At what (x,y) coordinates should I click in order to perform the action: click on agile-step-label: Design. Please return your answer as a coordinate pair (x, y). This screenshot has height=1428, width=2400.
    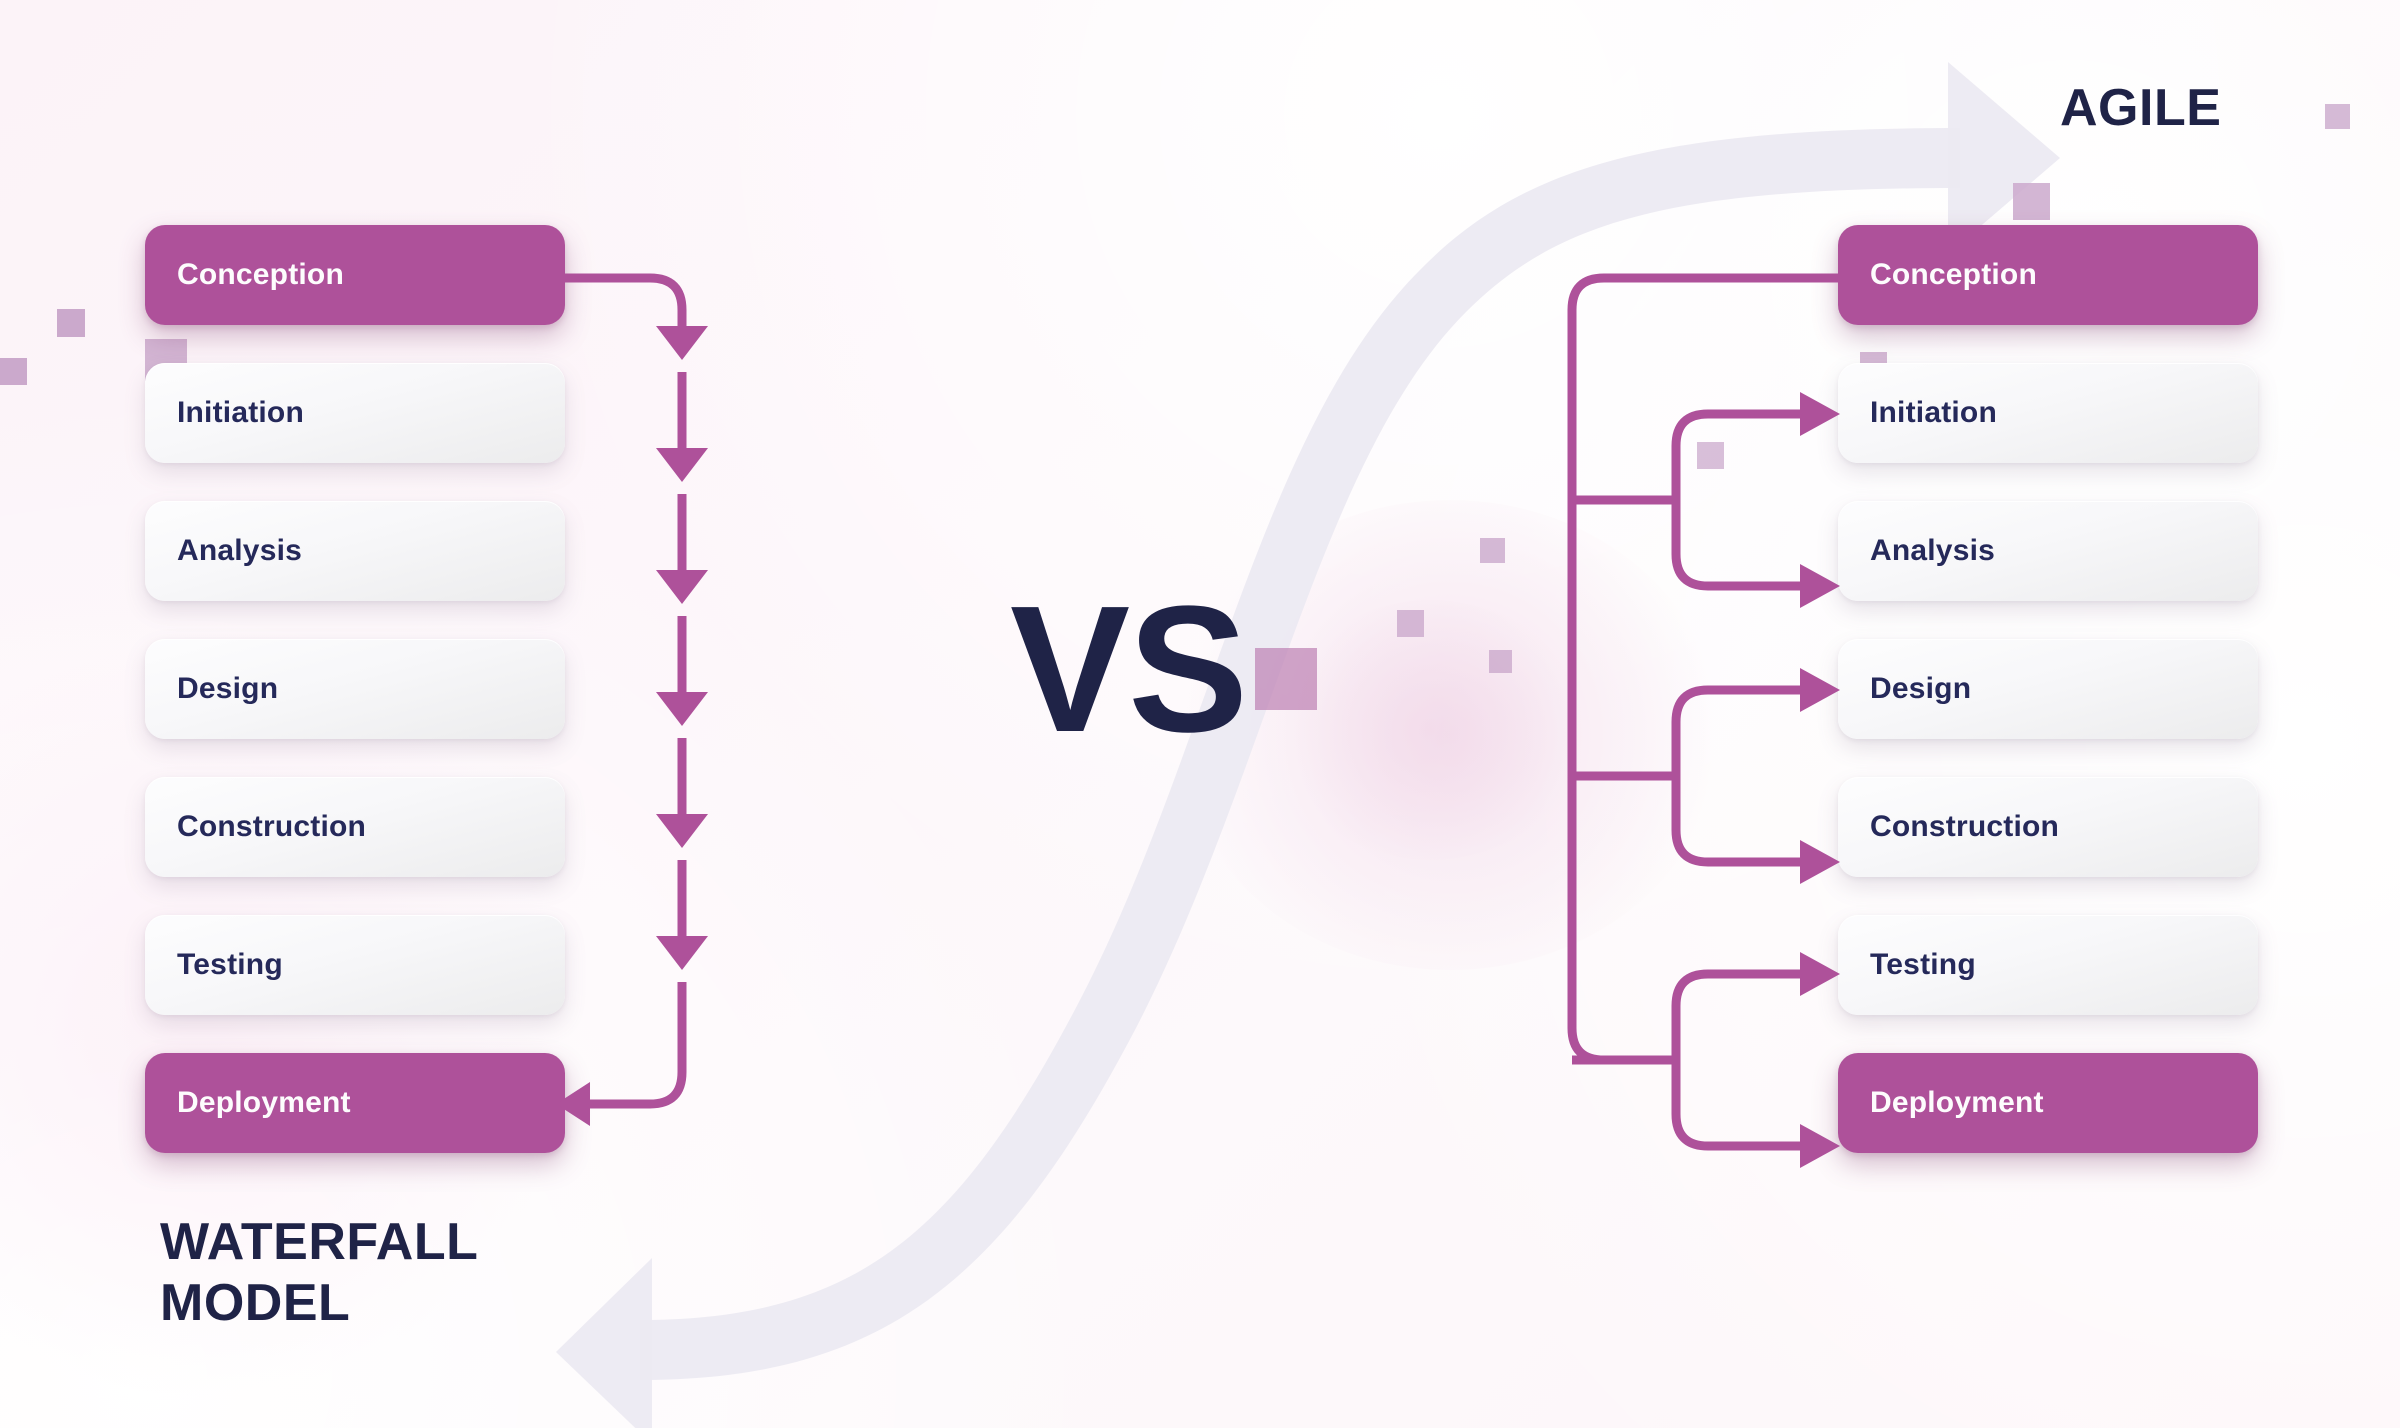
    Looking at the image, I should click on (1921, 688).